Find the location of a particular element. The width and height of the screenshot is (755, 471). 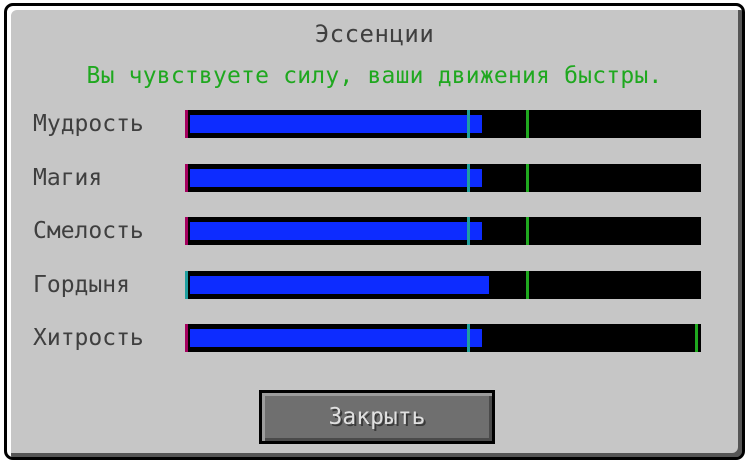

dialog-title: Эссенции is located at coordinates (374, 34).